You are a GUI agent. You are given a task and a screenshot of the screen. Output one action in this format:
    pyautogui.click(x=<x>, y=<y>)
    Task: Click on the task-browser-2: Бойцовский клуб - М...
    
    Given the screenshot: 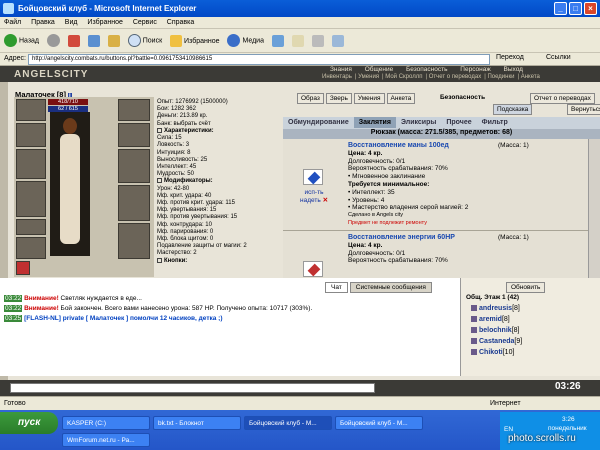 What is the action you would take?
    pyautogui.click(x=379, y=423)
    